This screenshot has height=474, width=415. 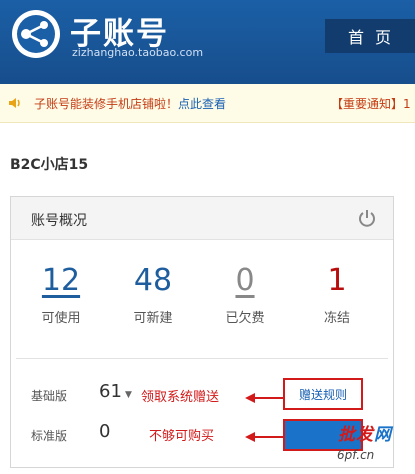 What do you see at coordinates (59, 221) in the screenshot?
I see `card-title: 账号概况` at bounding box center [59, 221].